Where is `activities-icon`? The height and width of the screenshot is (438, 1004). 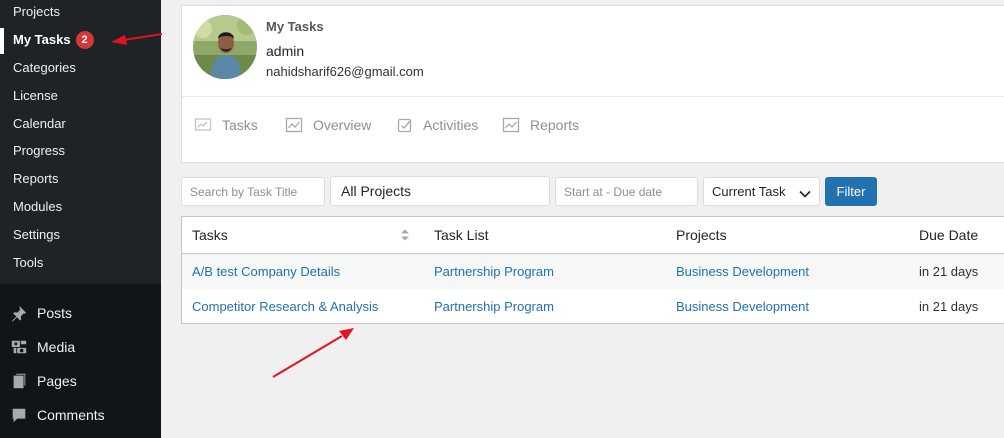 activities-icon is located at coordinates (405, 125).